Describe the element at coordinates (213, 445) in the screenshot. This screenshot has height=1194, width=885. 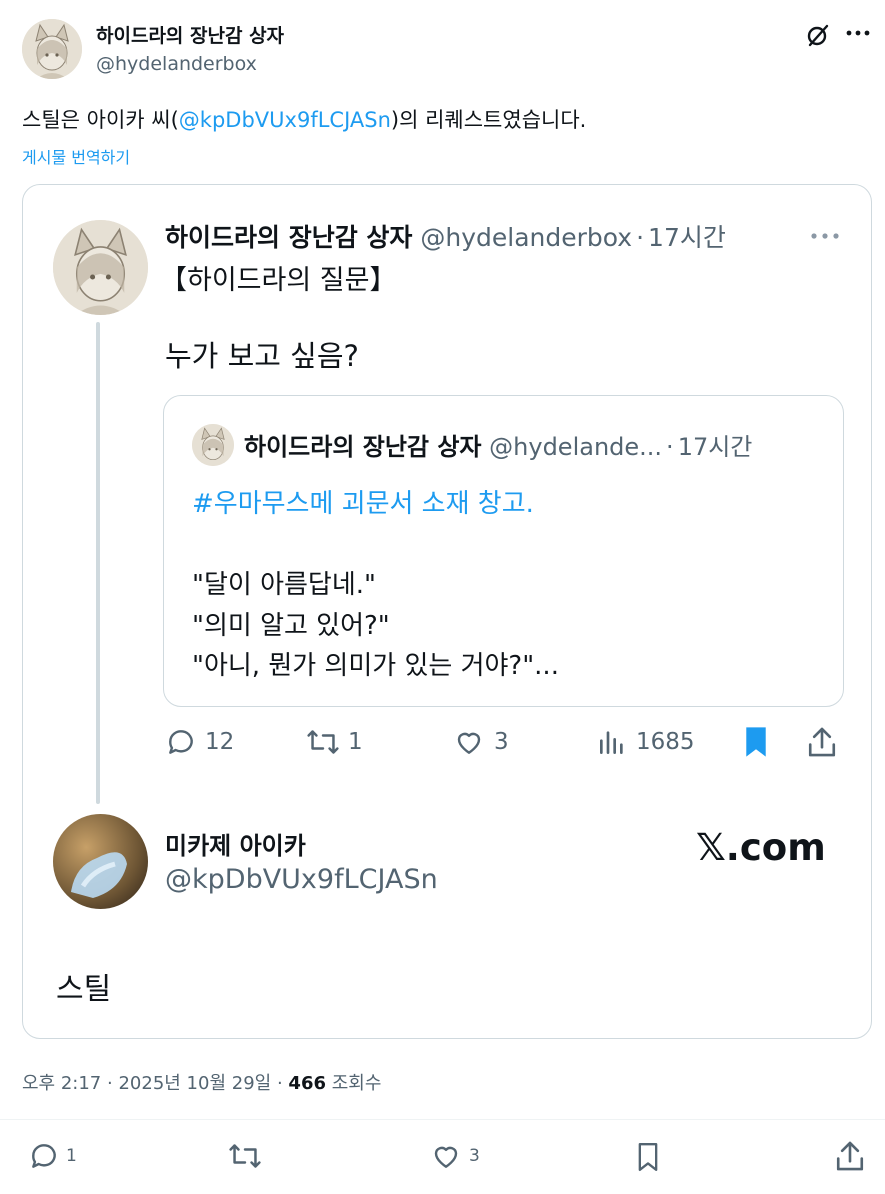
I see `nested-author-avatar` at that location.